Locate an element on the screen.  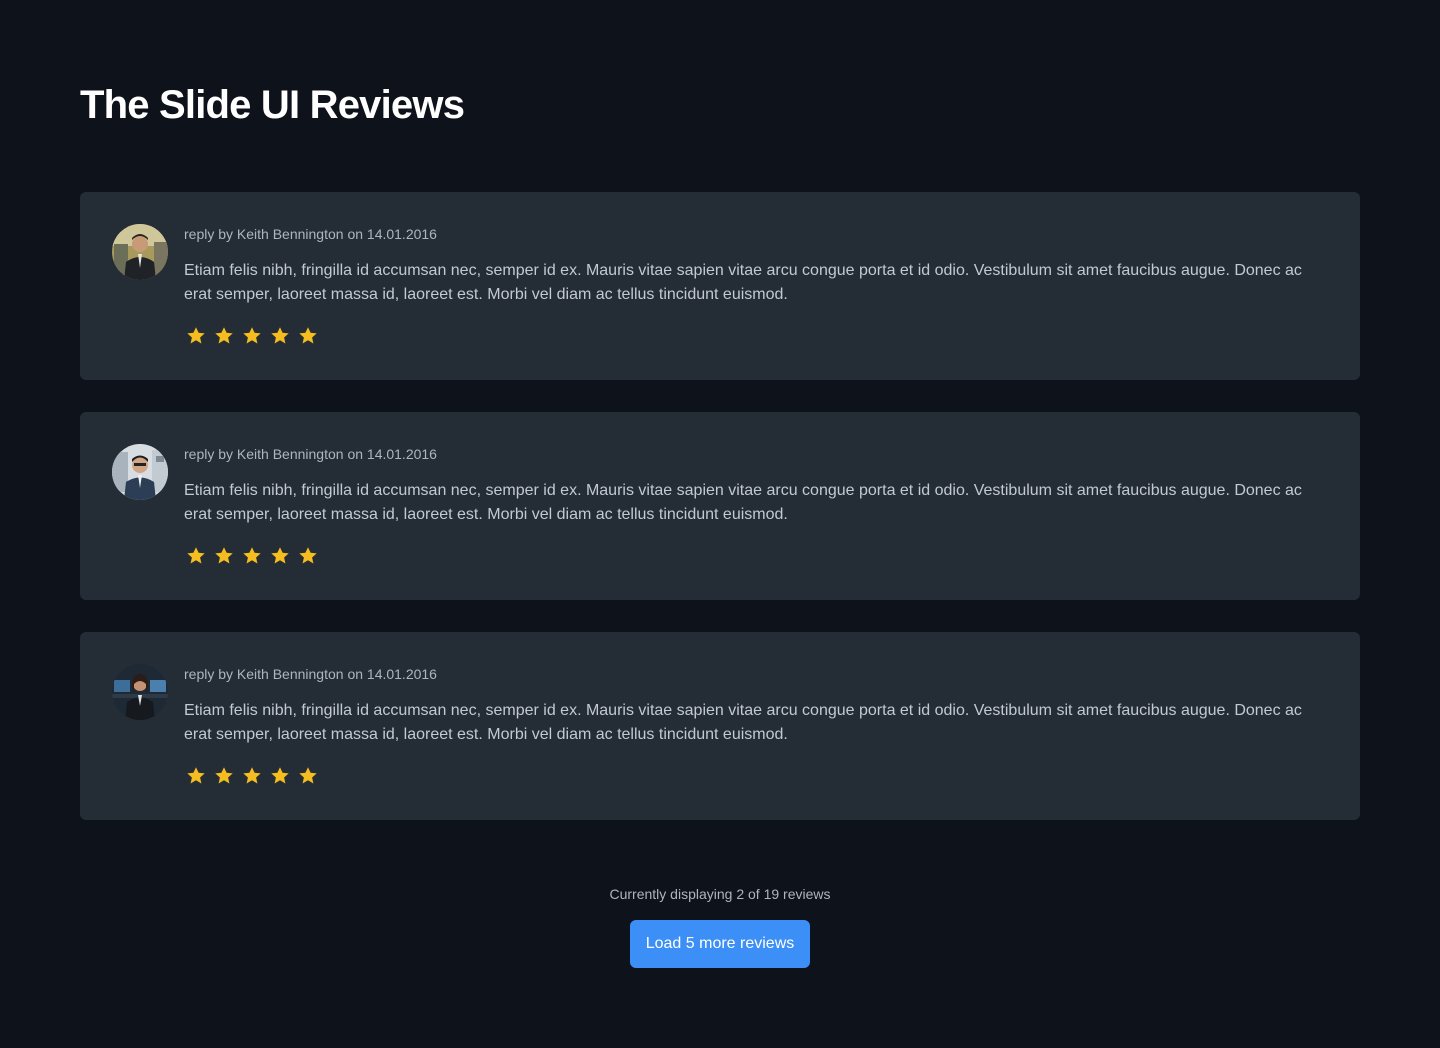
load-more-reviews-button: Load 5 more reviews is located at coordinates (720, 944).